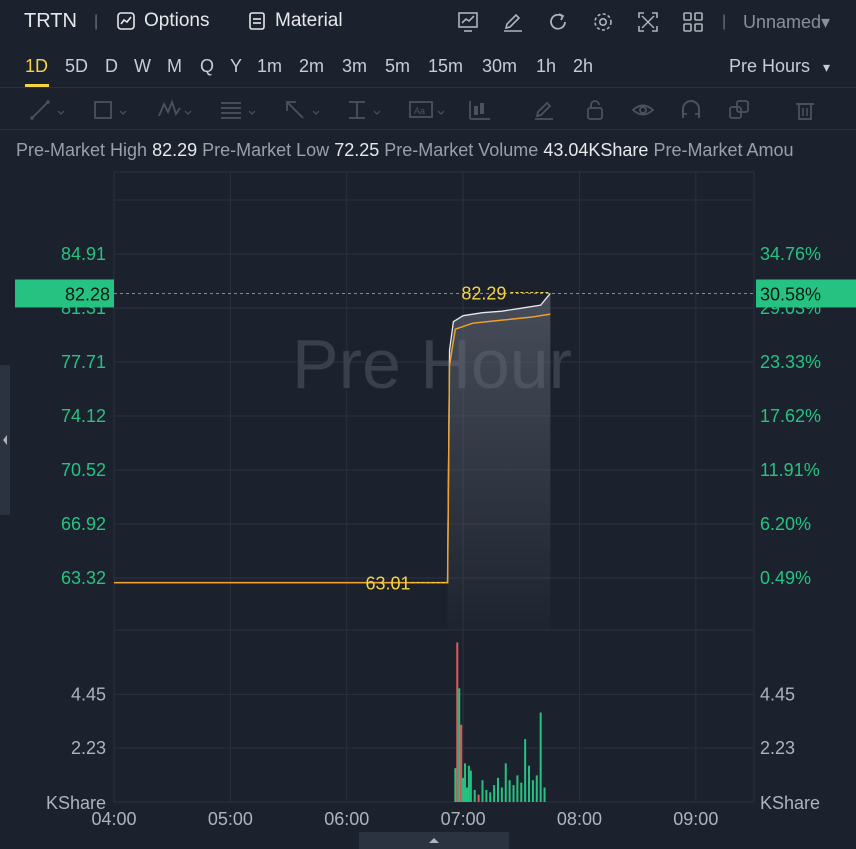 The image size is (856, 849). What do you see at coordinates (549, 110) in the screenshot?
I see `pen-tool-icon` at bounding box center [549, 110].